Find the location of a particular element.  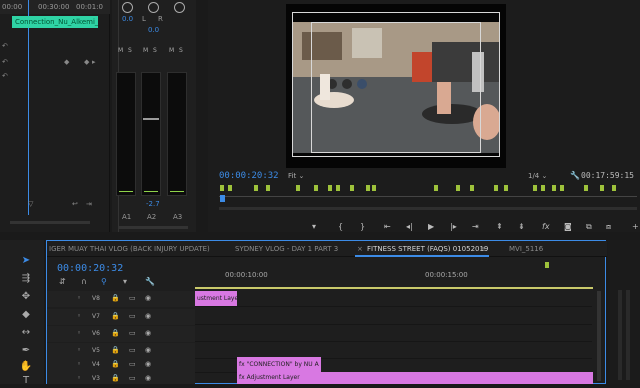

mark-in-icon: { is located at coordinates (340, 226).